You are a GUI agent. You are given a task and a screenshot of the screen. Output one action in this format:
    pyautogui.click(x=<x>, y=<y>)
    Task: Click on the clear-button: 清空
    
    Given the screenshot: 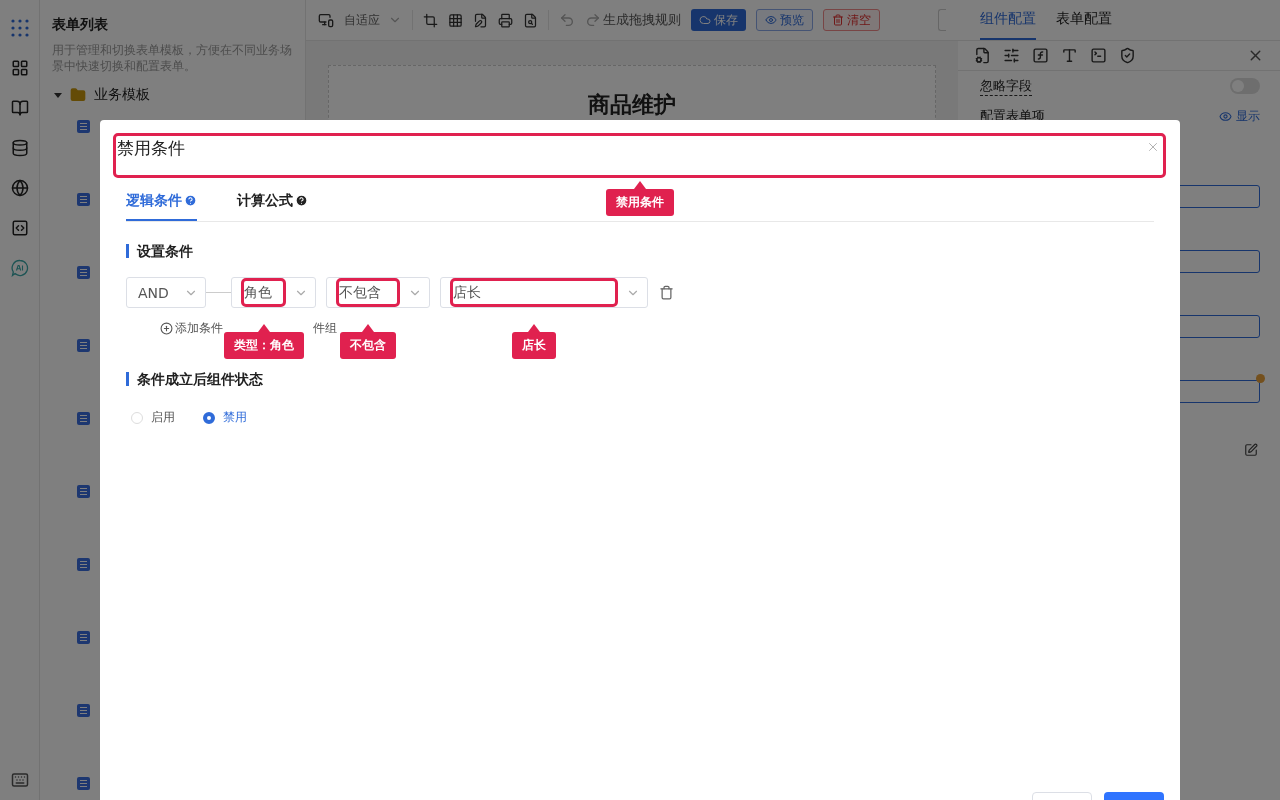 What is the action you would take?
    pyautogui.click(x=851, y=20)
    